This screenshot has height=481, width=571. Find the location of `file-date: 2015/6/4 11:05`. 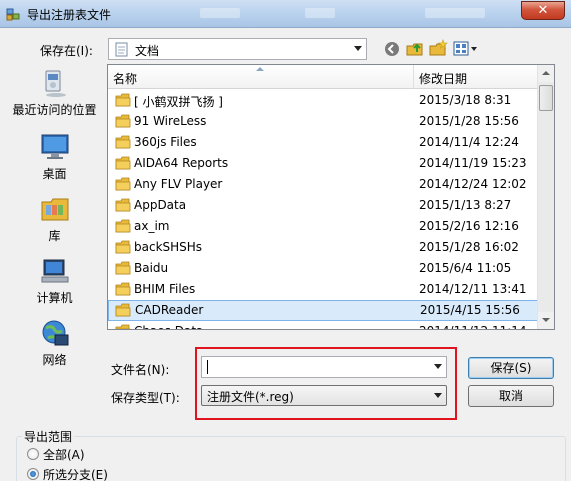

file-date: 2015/6/4 11:05 is located at coordinates (465, 268).